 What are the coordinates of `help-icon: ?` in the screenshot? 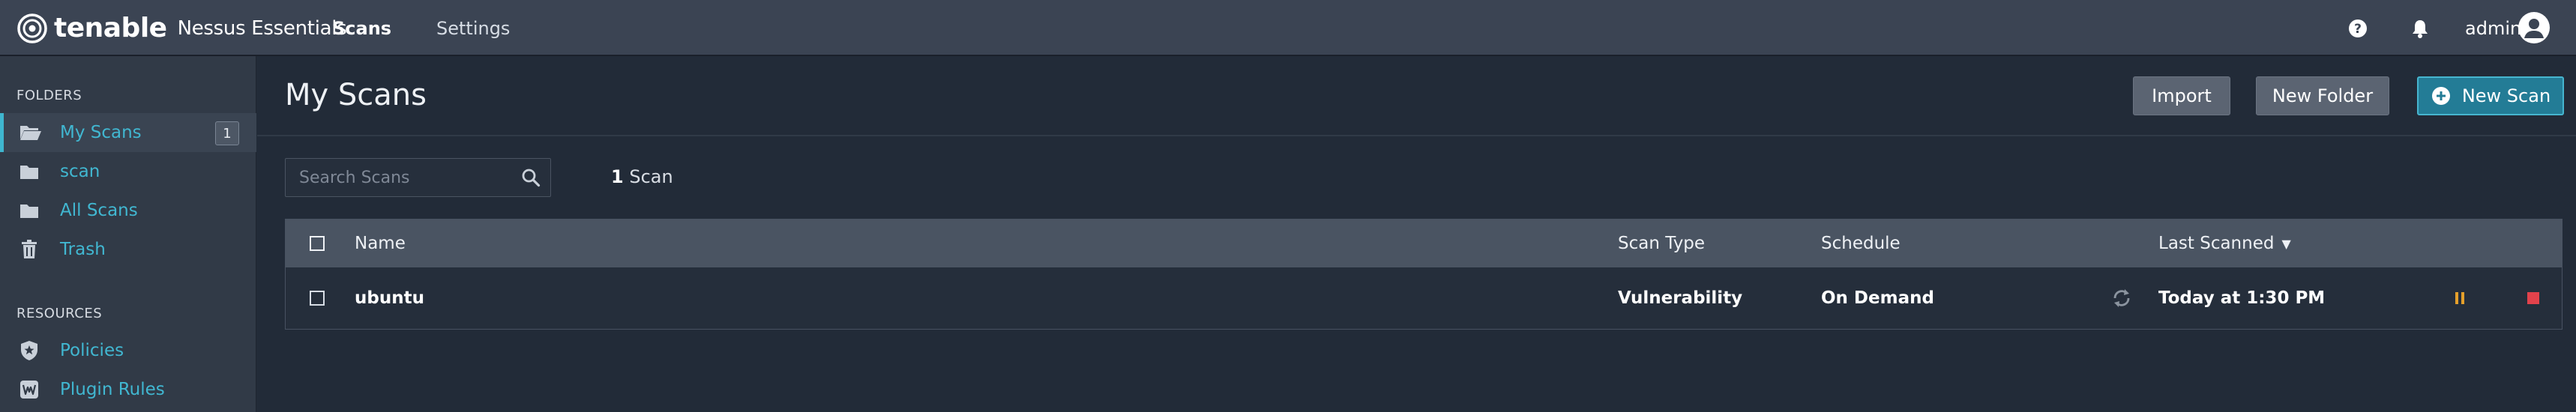 It's located at (2358, 28).